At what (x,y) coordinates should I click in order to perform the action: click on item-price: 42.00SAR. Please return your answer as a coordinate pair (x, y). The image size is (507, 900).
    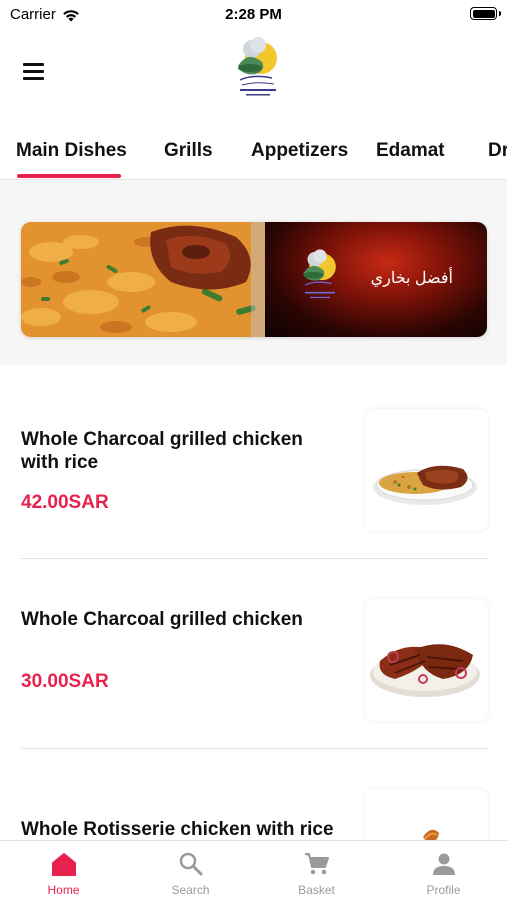
    Looking at the image, I should click on (65, 502).